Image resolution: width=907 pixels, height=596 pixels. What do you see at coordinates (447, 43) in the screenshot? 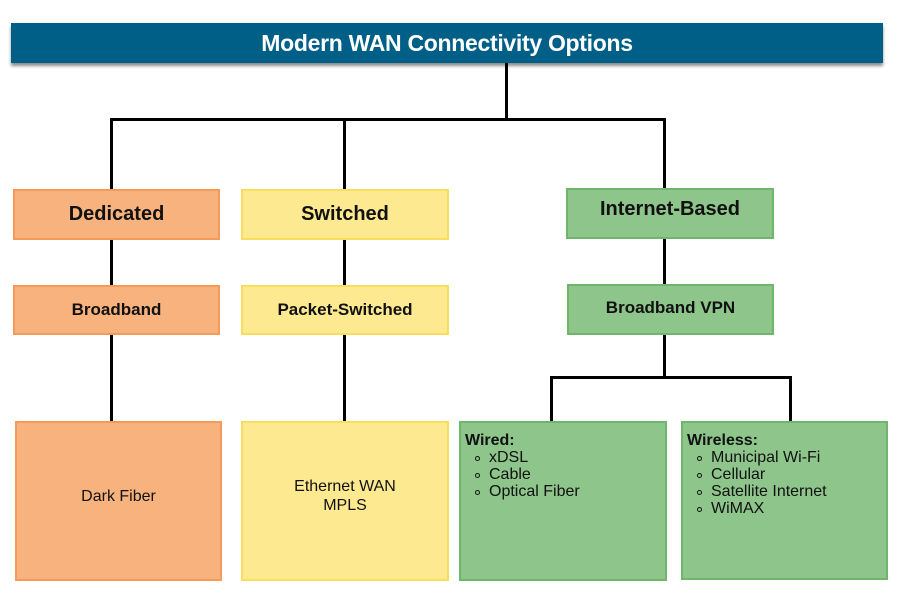
I see `diagram-title: Modern WAN Connectivity Options` at bounding box center [447, 43].